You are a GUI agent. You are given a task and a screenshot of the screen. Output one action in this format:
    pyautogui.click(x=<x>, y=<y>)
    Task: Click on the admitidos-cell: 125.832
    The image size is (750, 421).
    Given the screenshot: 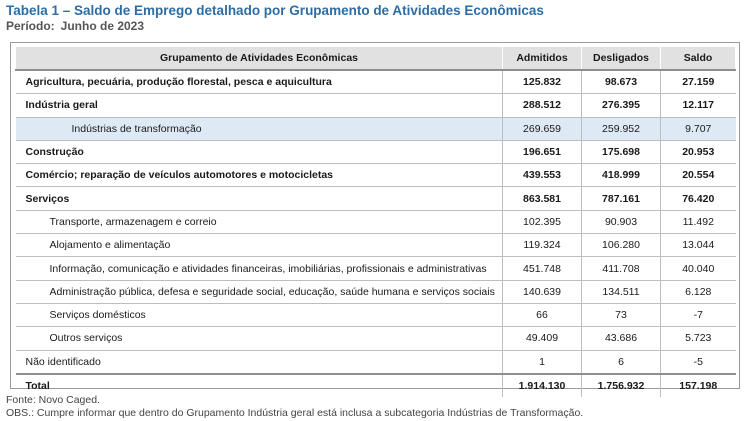 What is the action you would take?
    pyautogui.click(x=542, y=82)
    